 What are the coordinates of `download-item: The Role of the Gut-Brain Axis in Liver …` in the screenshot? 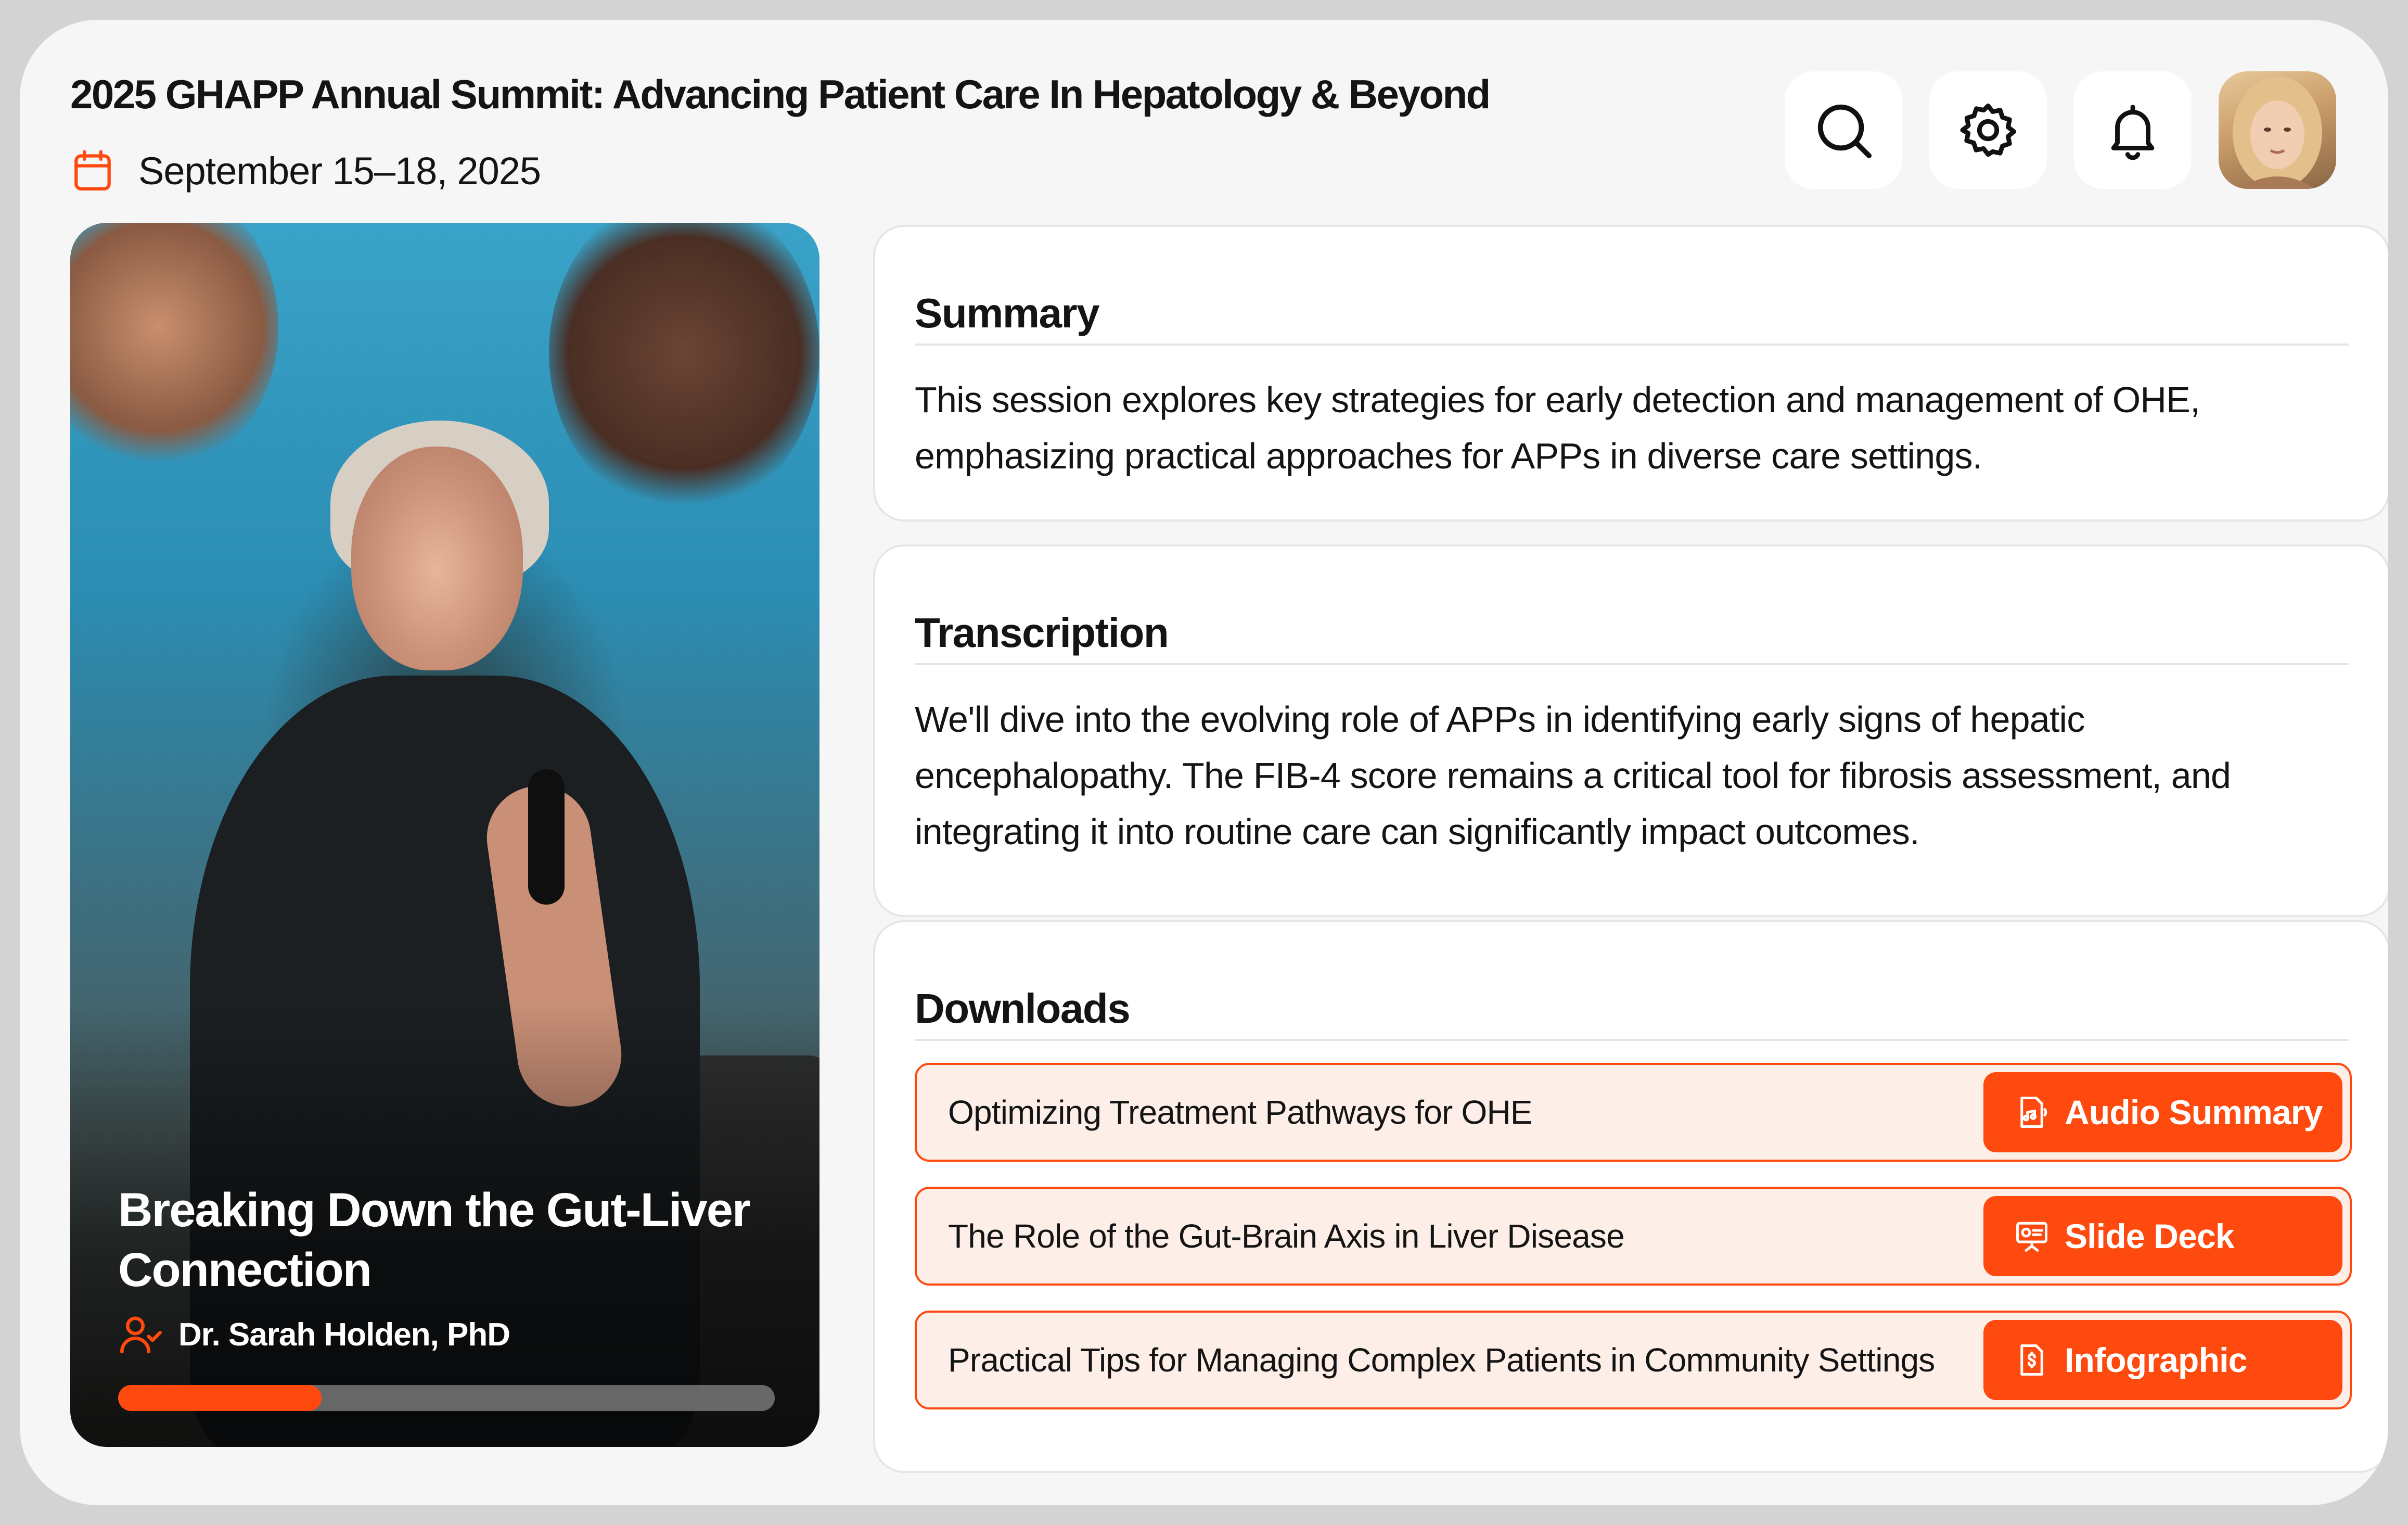 It's located at (1633, 1236).